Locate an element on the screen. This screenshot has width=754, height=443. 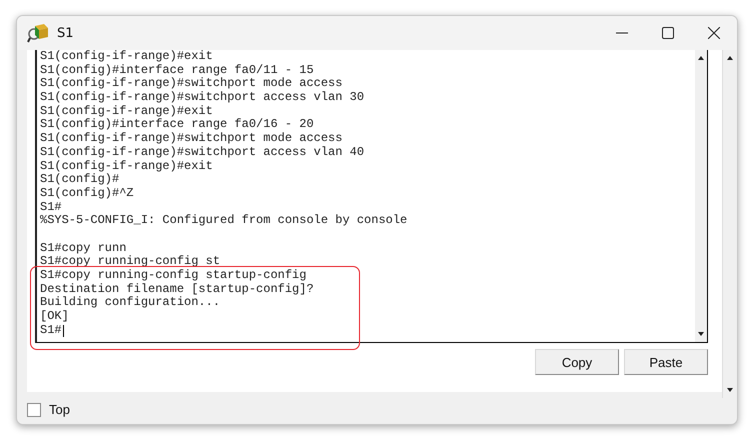
switch-icon is located at coordinates (38, 33).